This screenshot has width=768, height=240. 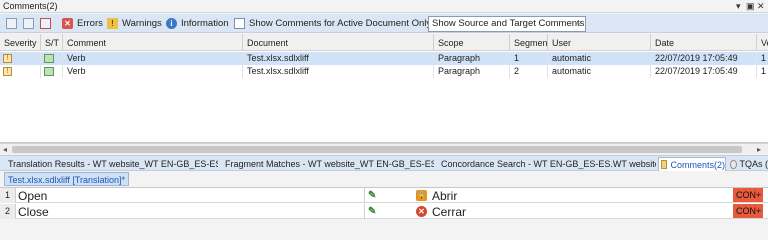 What do you see at coordinates (52, 42) in the screenshot?
I see `column-st: S/T` at bounding box center [52, 42].